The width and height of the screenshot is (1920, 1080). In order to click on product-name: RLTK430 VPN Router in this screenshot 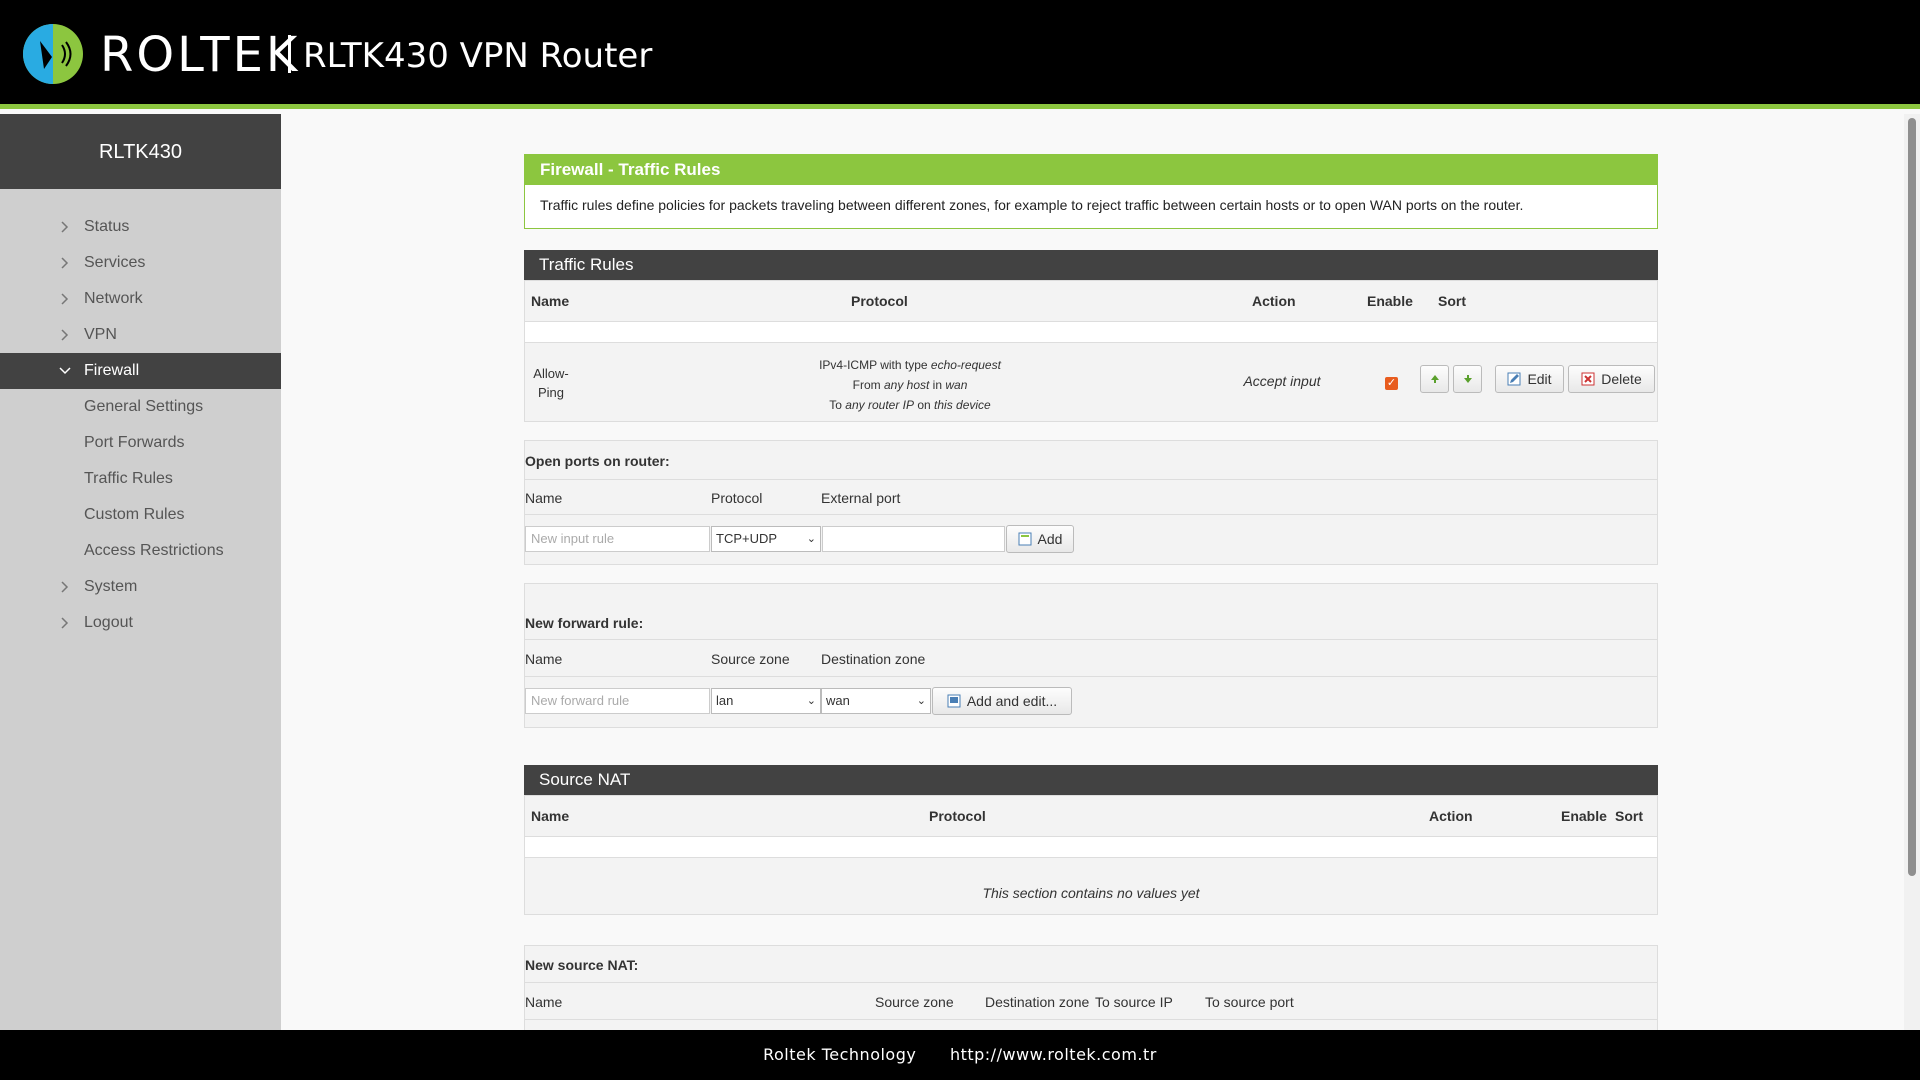, I will do `click(478, 56)`.